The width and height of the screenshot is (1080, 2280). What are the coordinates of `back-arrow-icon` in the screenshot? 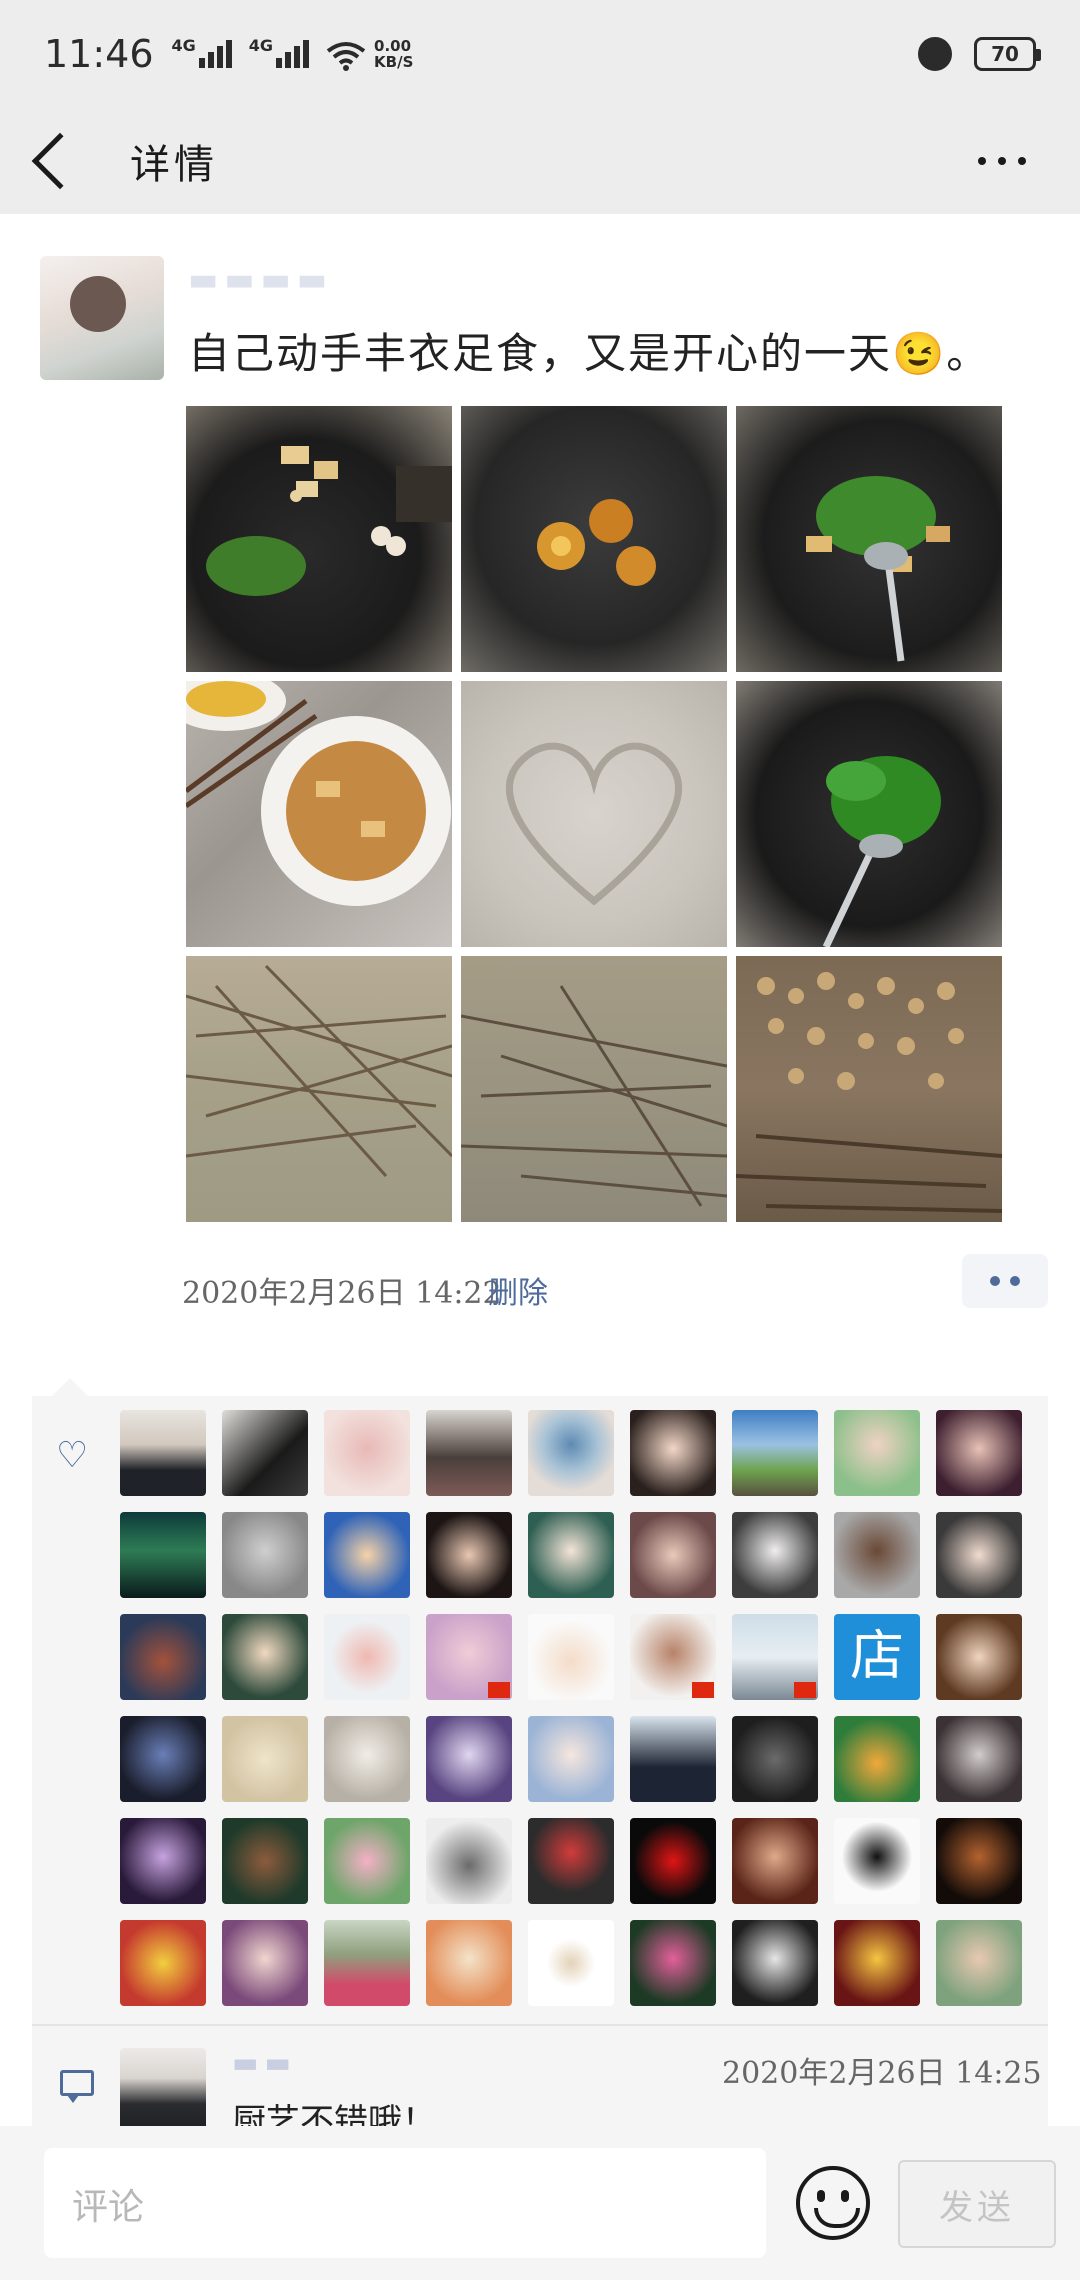 It's located at (60, 161).